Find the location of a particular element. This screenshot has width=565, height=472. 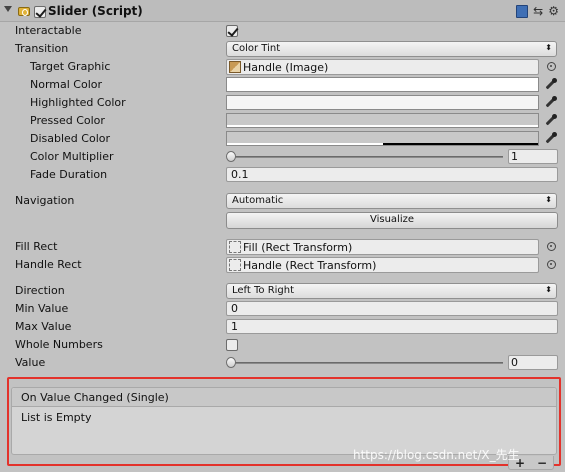

fade-duration-input: 0.1 is located at coordinates (392, 174).